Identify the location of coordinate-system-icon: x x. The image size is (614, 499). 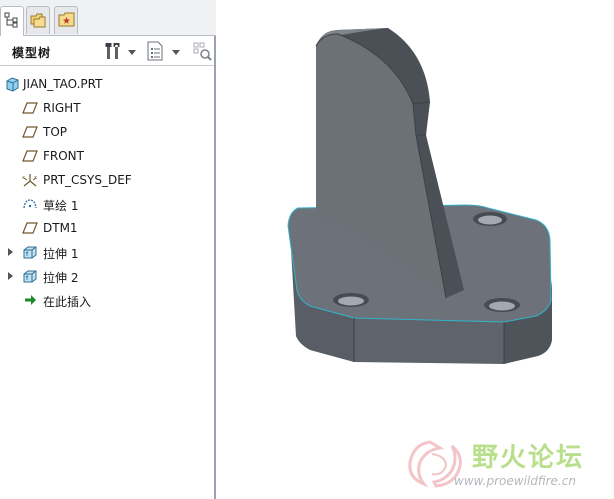
(29, 180).